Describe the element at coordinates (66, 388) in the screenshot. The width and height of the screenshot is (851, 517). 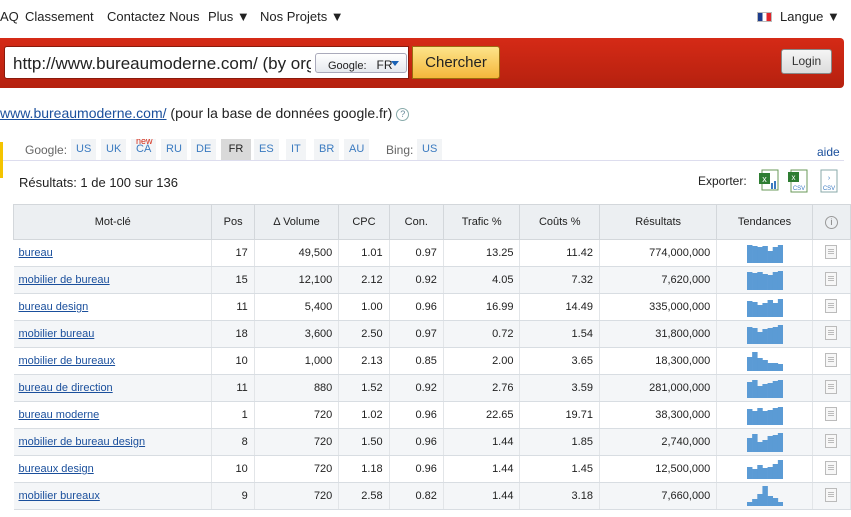
I see `keyword-link: bureau de direction` at that location.